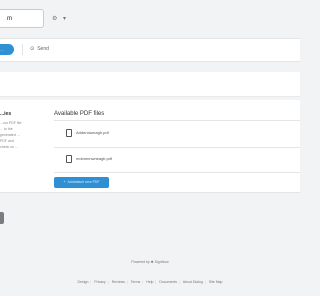  What do you see at coordinates (83, 282) in the screenshot?
I see `footer-link: Design` at bounding box center [83, 282].